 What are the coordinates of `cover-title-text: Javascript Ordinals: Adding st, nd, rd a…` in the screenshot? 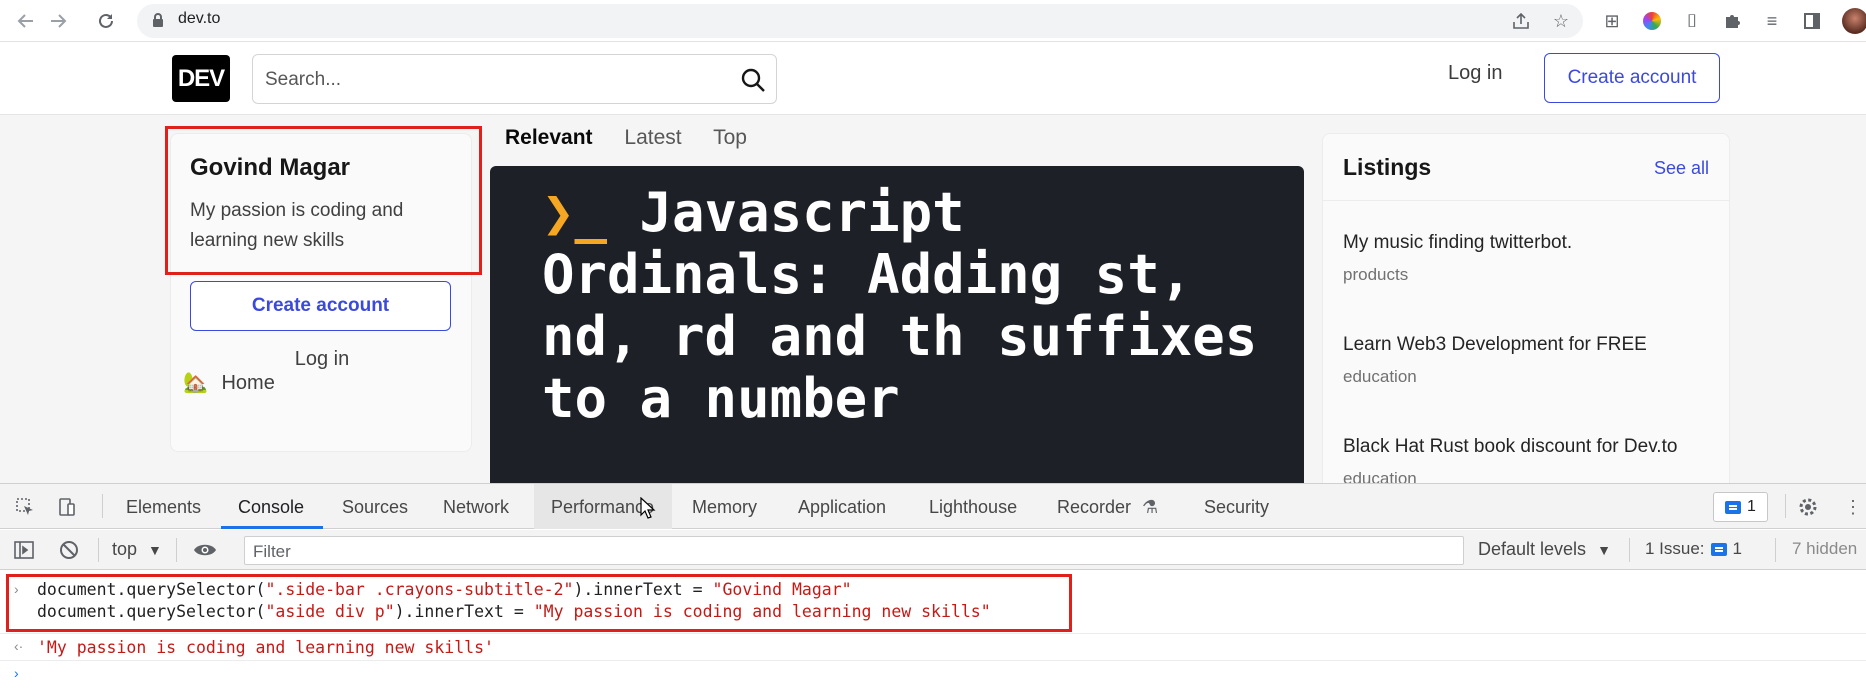 It's located at (900, 305).